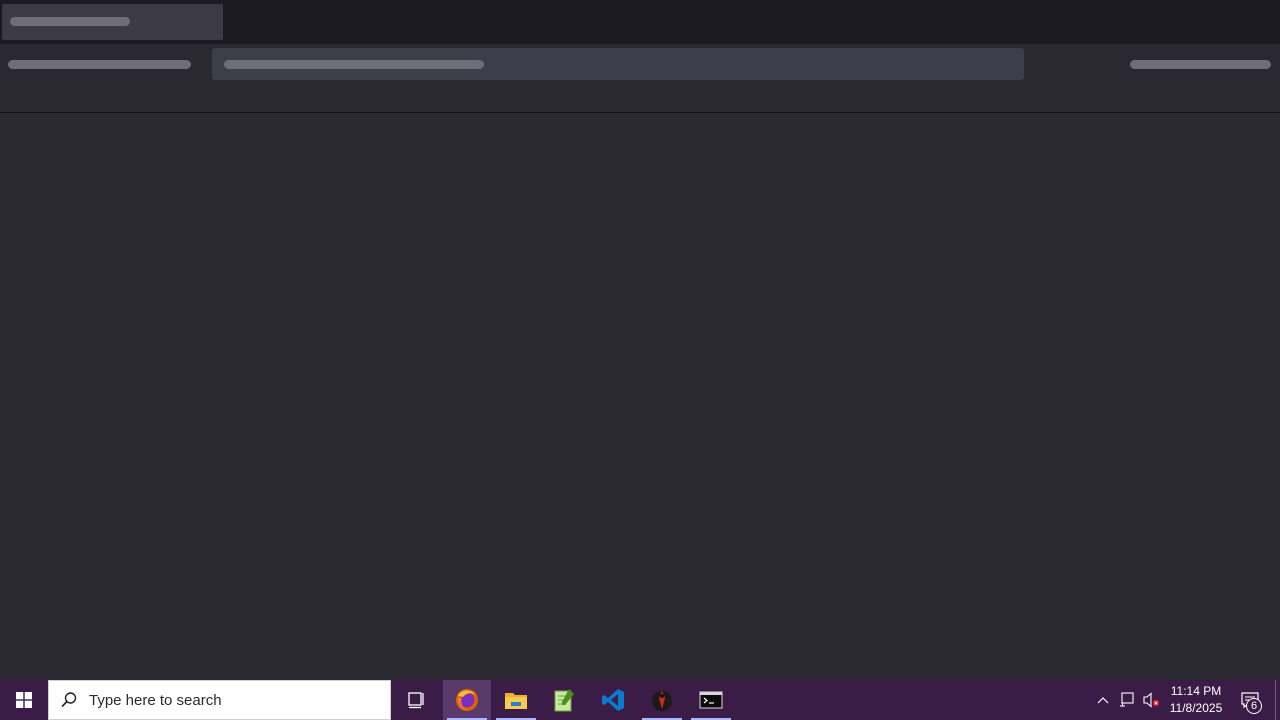 Image resolution: width=1280 pixels, height=720 pixels. Describe the element at coordinates (1200, 64) in the screenshot. I see `toolbar-actions-skeleton` at that location.